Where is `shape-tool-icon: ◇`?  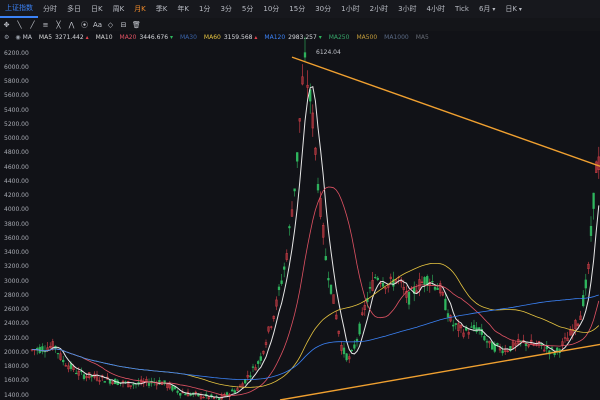 shape-tool-icon: ◇ is located at coordinates (110, 25).